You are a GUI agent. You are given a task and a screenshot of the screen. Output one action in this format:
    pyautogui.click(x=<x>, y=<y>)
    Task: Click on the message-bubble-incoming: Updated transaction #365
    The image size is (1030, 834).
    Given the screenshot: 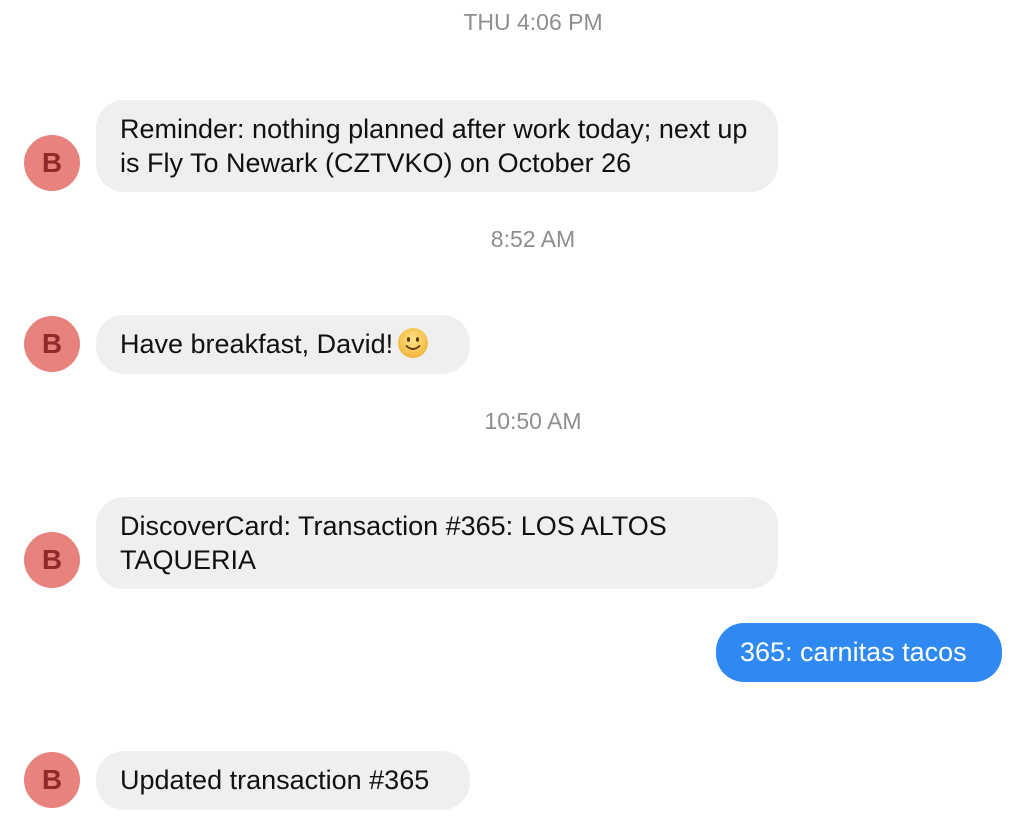 What is the action you would take?
    pyautogui.click(x=283, y=780)
    